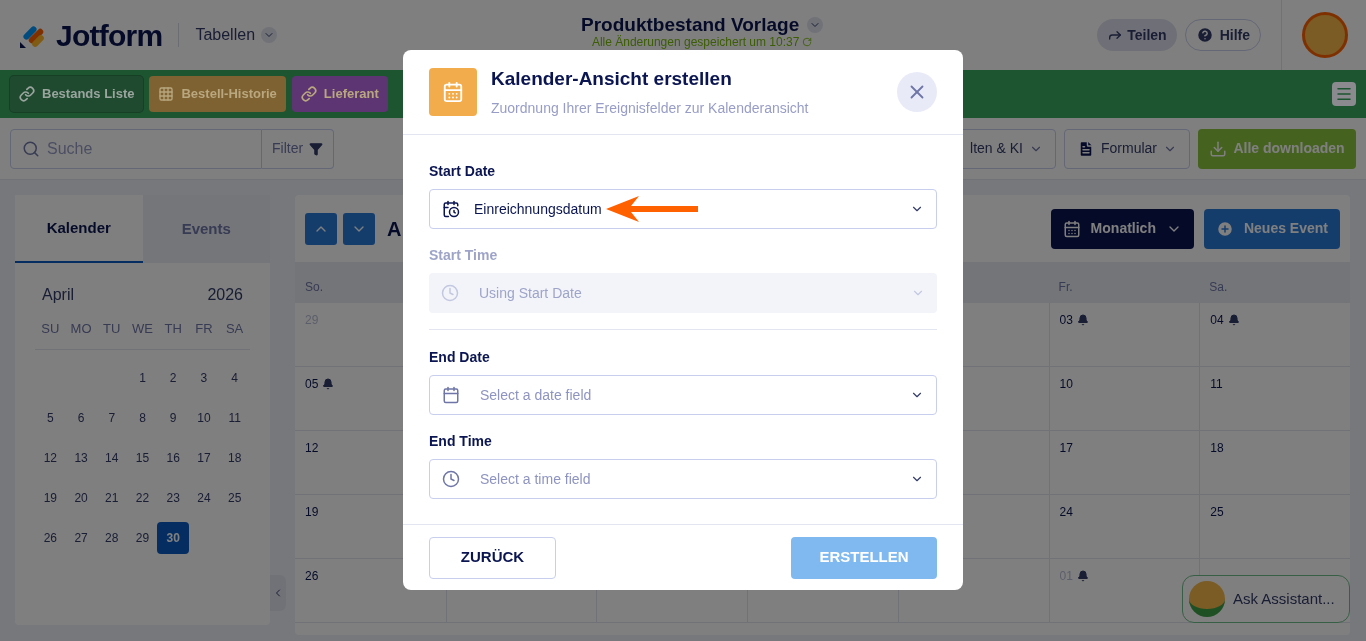 This screenshot has width=1366, height=641. I want to click on day-cell: 21, so click(111, 497).